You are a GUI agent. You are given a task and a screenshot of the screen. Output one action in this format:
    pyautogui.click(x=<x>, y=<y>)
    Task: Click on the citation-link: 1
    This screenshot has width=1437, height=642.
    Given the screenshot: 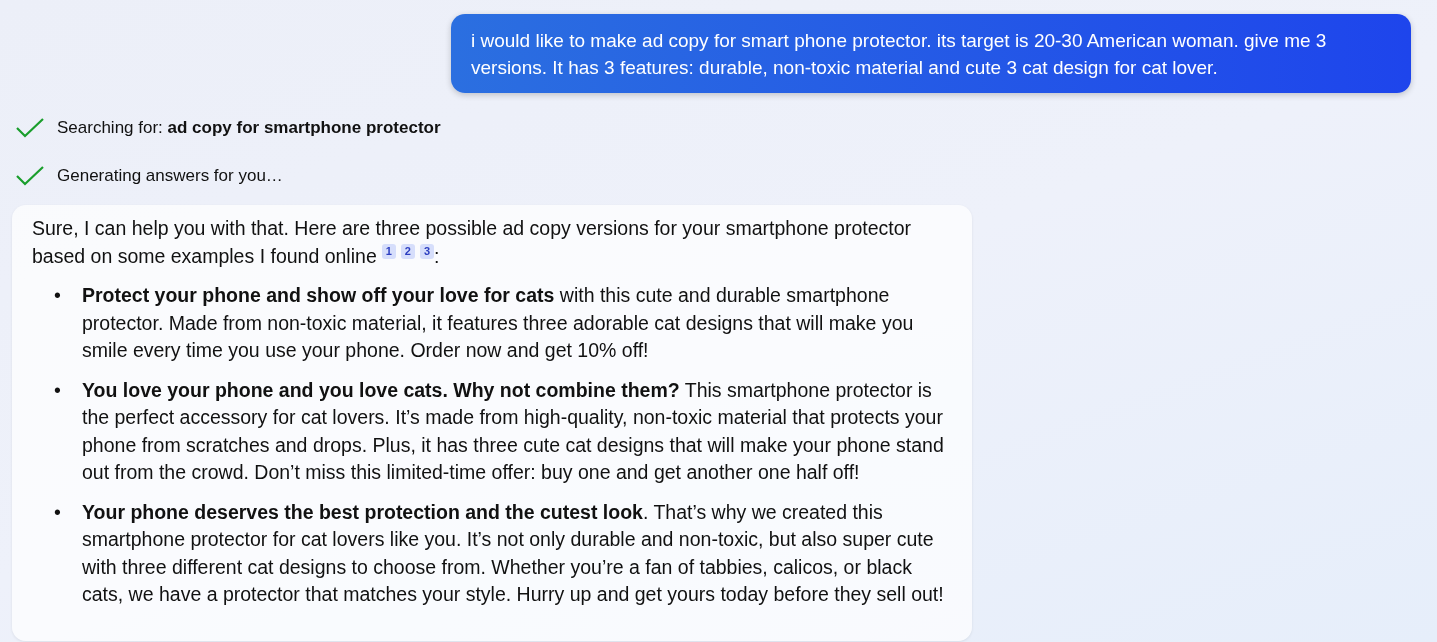 What is the action you would take?
    pyautogui.click(x=388, y=251)
    